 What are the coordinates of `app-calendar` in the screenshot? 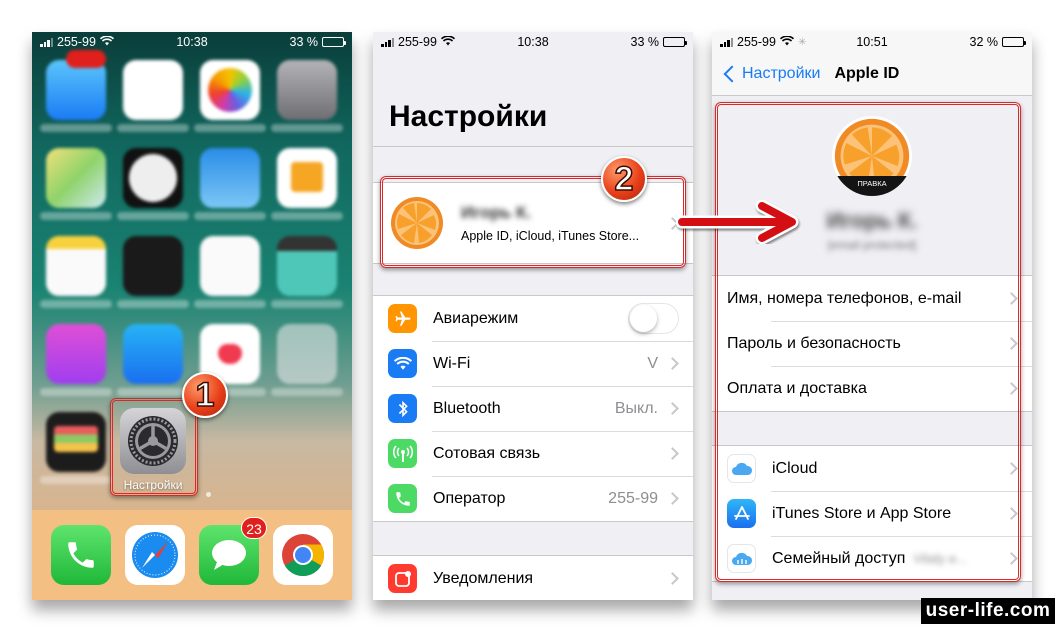 It's located at (153, 96).